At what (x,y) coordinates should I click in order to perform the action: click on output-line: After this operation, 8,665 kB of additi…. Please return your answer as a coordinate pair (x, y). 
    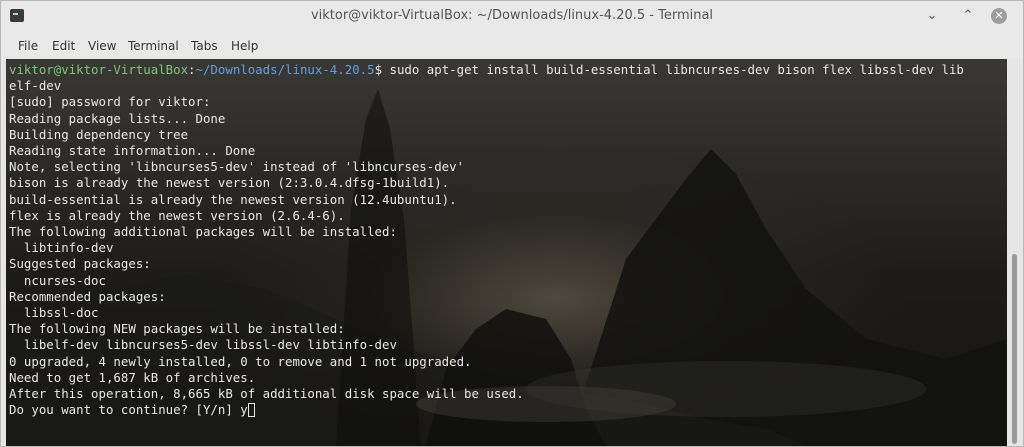
    Looking at the image, I should click on (266, 394).